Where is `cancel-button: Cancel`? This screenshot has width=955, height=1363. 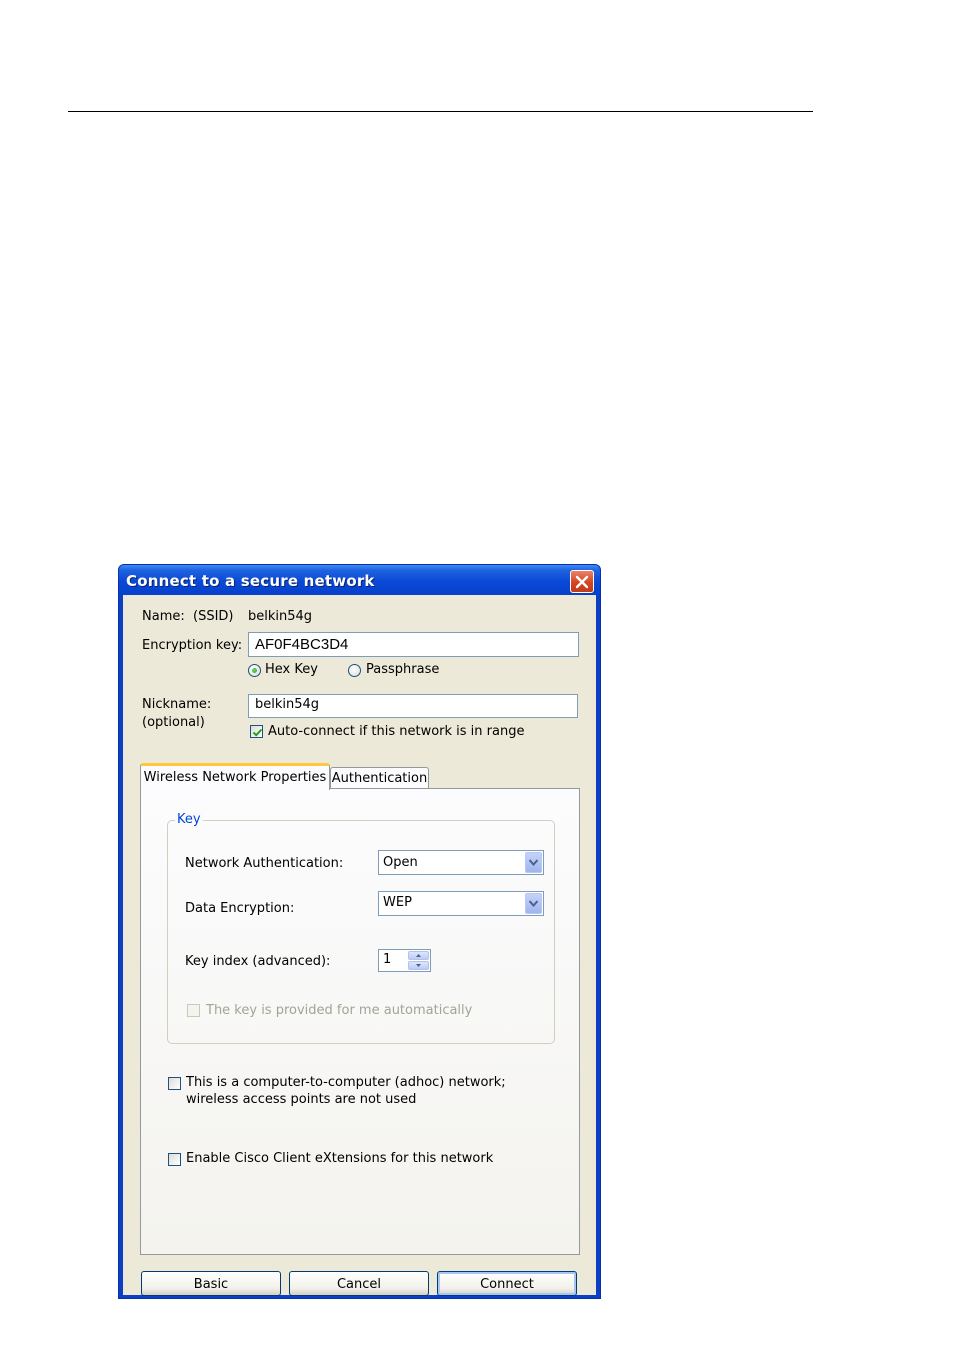 cancel-button: Cancel is located at coordinates (359, 1283).